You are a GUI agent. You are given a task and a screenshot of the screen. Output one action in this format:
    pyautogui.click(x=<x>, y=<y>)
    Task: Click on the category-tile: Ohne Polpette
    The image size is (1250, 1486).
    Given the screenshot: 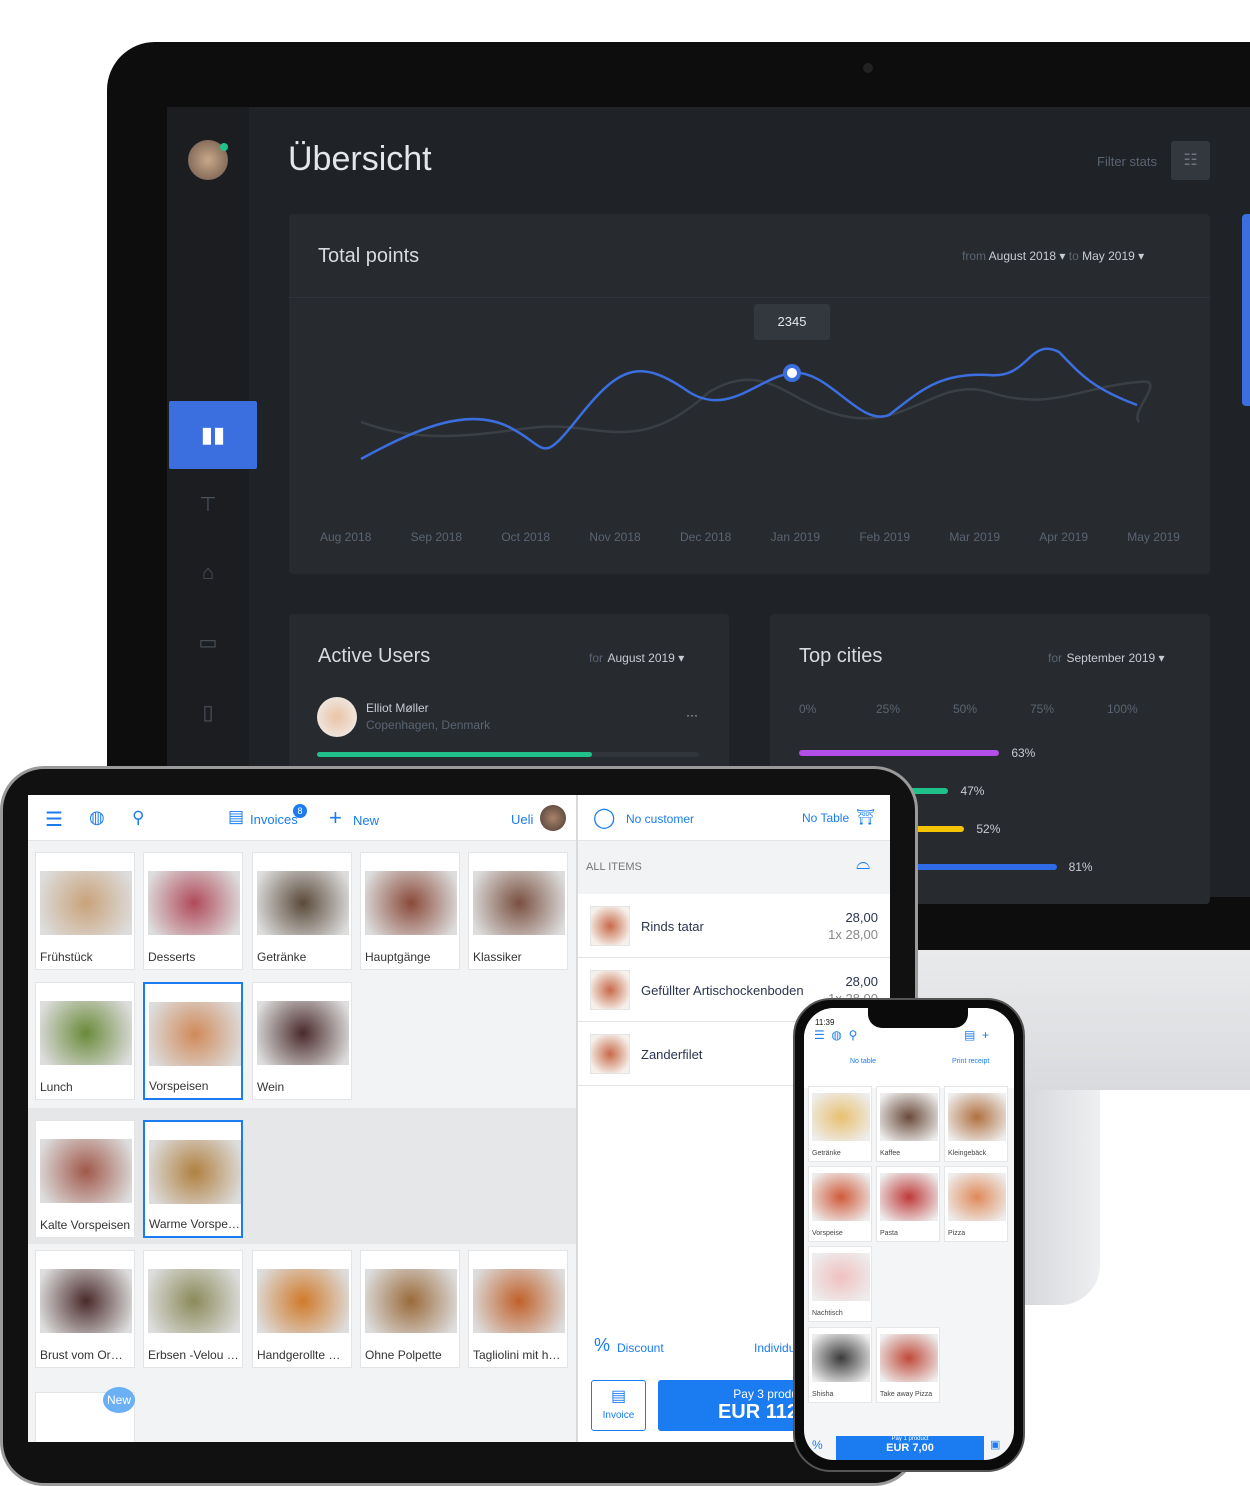 What is the action you would take?
    pyautogui.click(x=410, y=1309)
    